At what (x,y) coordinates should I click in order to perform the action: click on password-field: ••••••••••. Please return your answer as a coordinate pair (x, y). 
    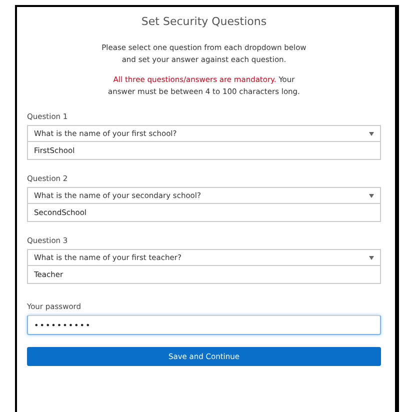
    Looking at the image, I should click on (204, 325).